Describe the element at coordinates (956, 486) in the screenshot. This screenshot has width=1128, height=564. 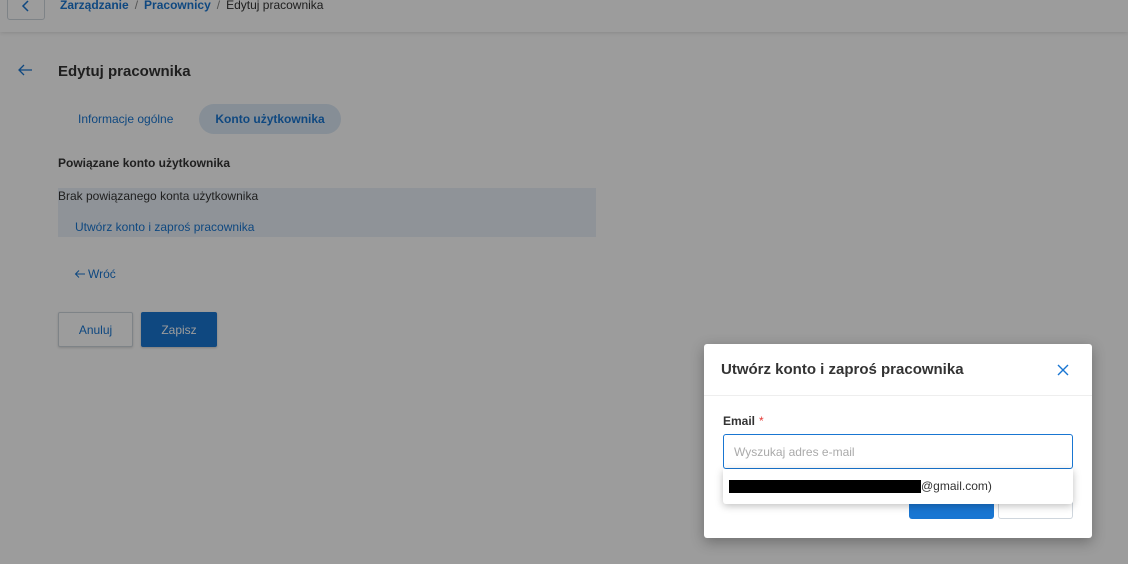
I see `email-suggestion-suffix: @gmail.com)` at that location.